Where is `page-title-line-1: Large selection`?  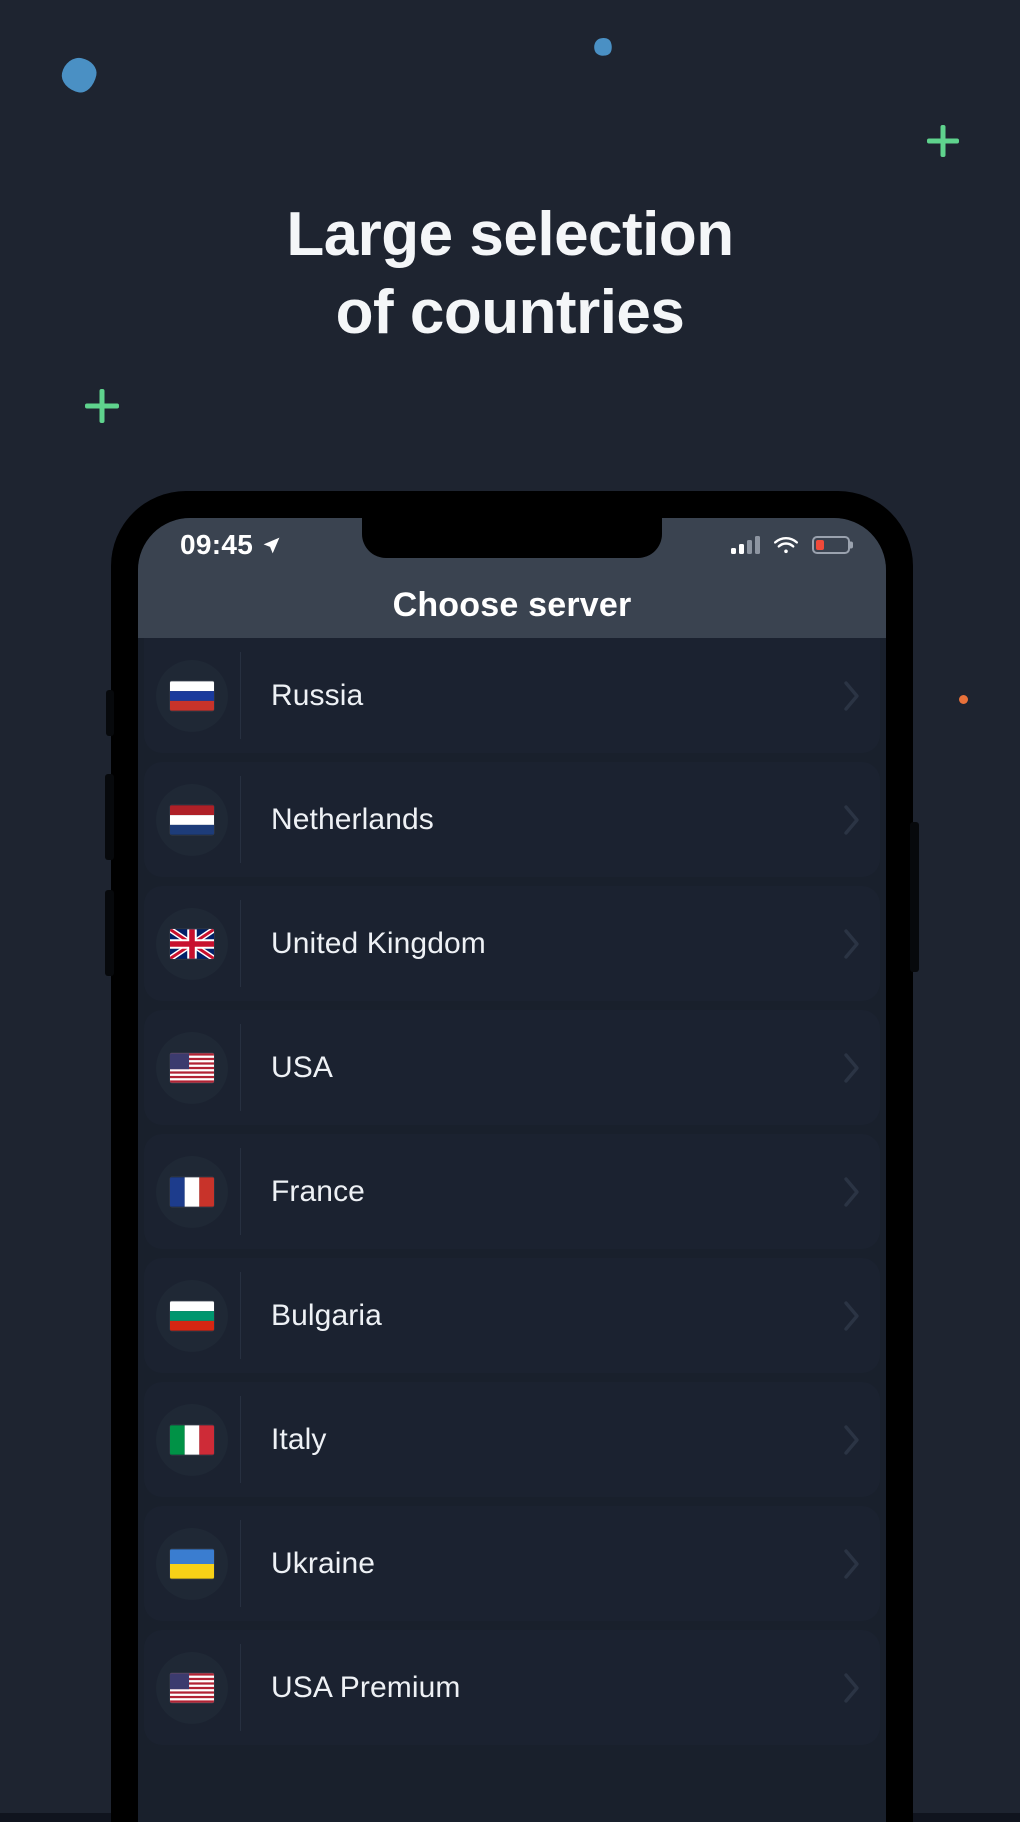 page-title-line-1: Large selection is located at coordinates (510, 234).